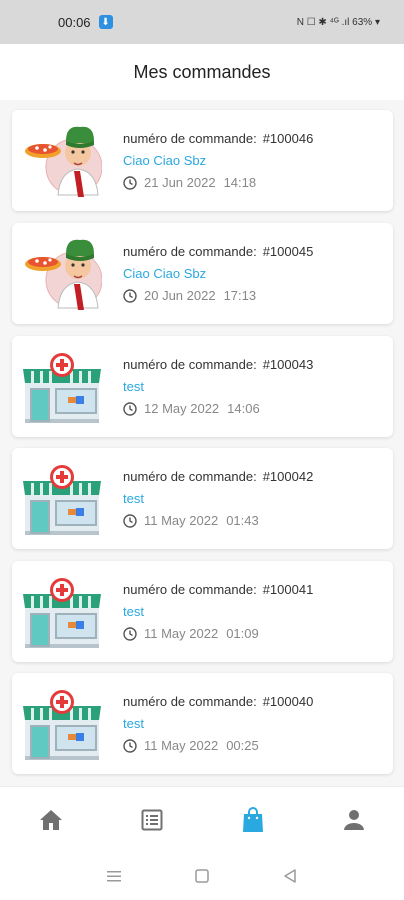  What do you see at coordinates (242, 633) in the screenshot?
I see `order-time: 01:09` at bounding box center [242, 633].